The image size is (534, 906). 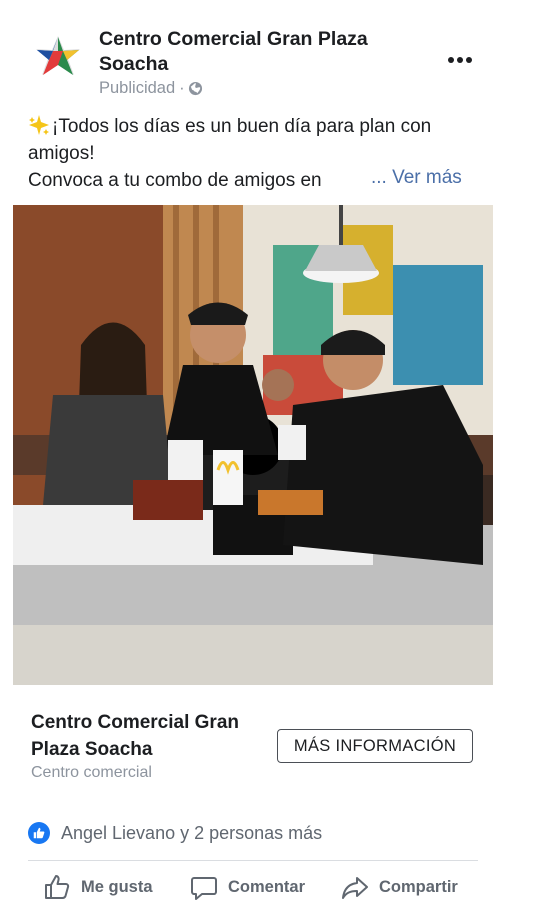 What do you see at coordinates (375, 746) in the screenshot?
I see `more-info-button: MÁS INFORMACIÓN` at bounding box center [375, 746].